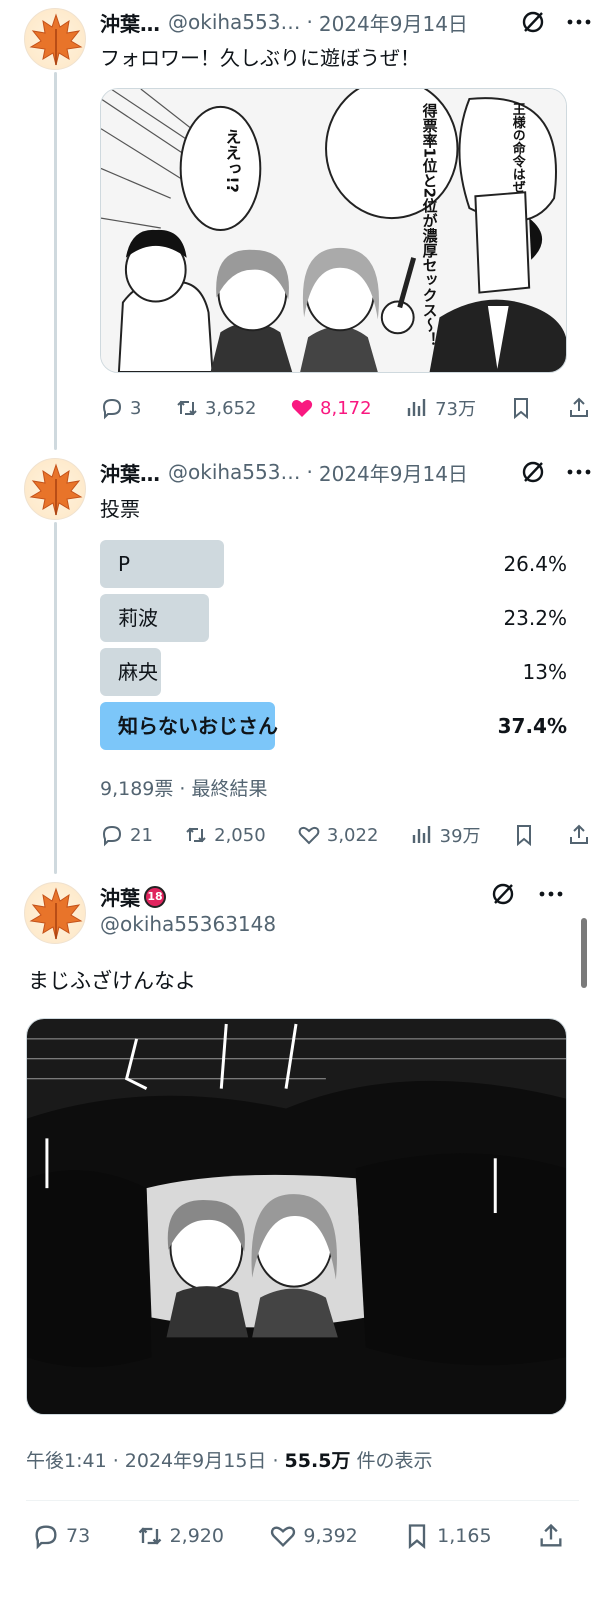  I want to click on views-button: 73万, so click(440, 408).